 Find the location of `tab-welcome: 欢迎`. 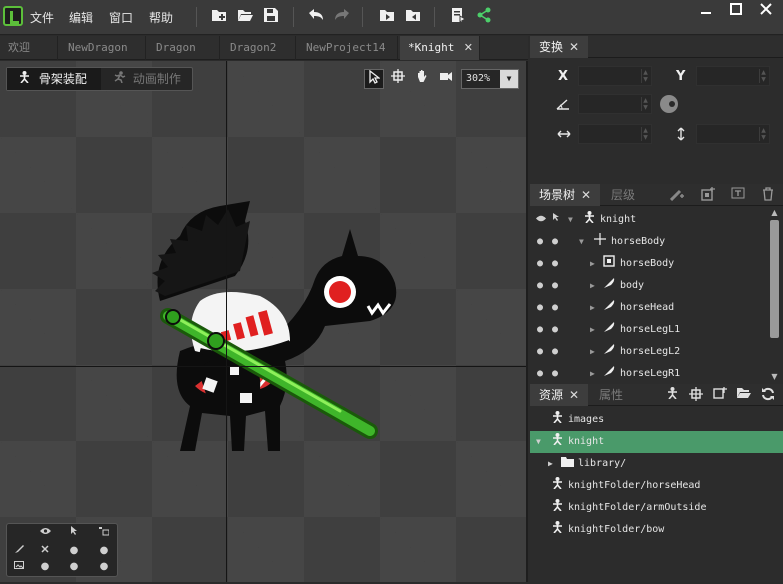

tab-welcome: 欢迎 is located at coordinates (29, 48).